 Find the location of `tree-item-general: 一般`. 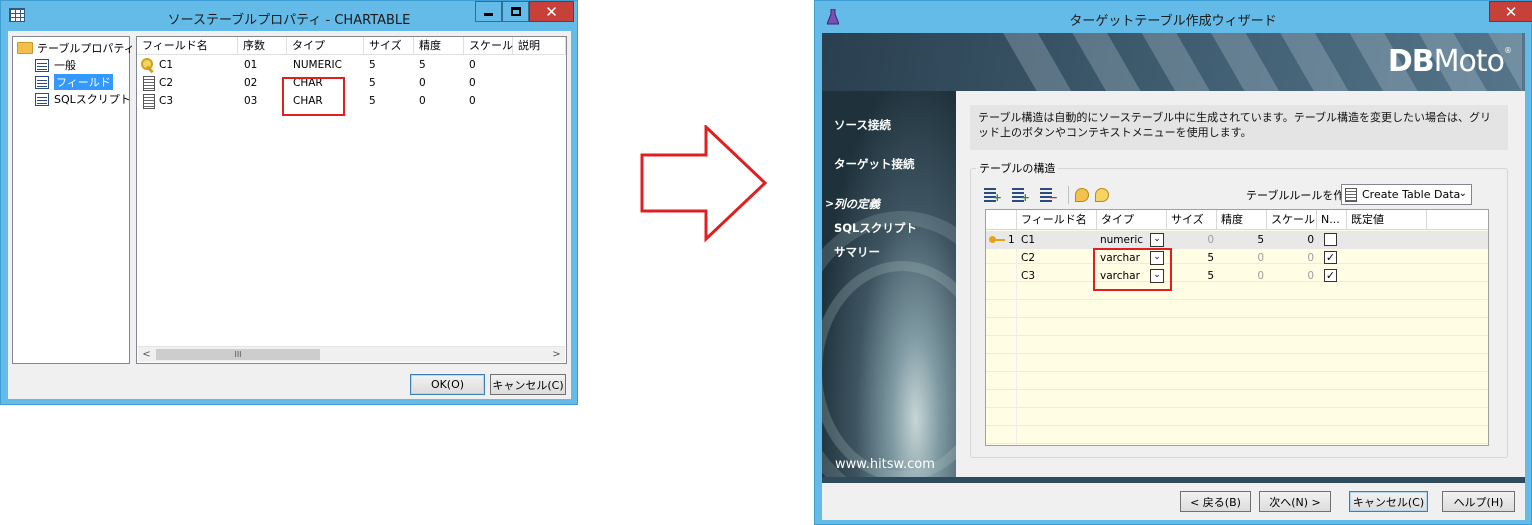

tree-item-general: 一般 is located at coordinates (55, 65).